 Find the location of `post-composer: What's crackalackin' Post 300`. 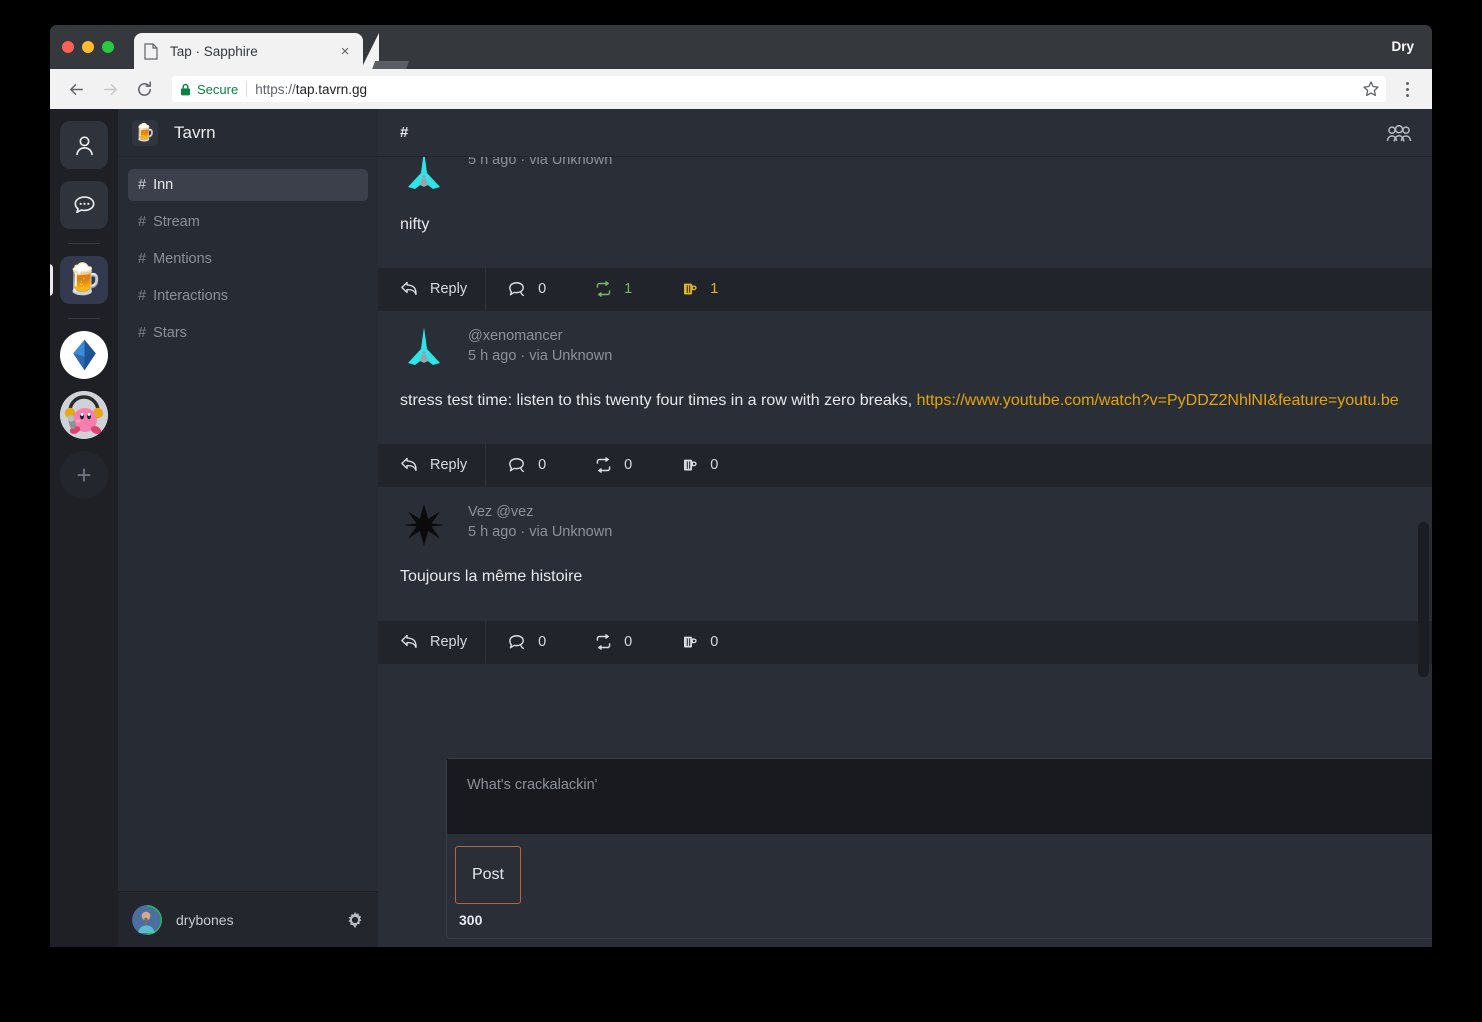

post-composer: What's crackalackin' Post 300 is located at coordinates (939, 848).